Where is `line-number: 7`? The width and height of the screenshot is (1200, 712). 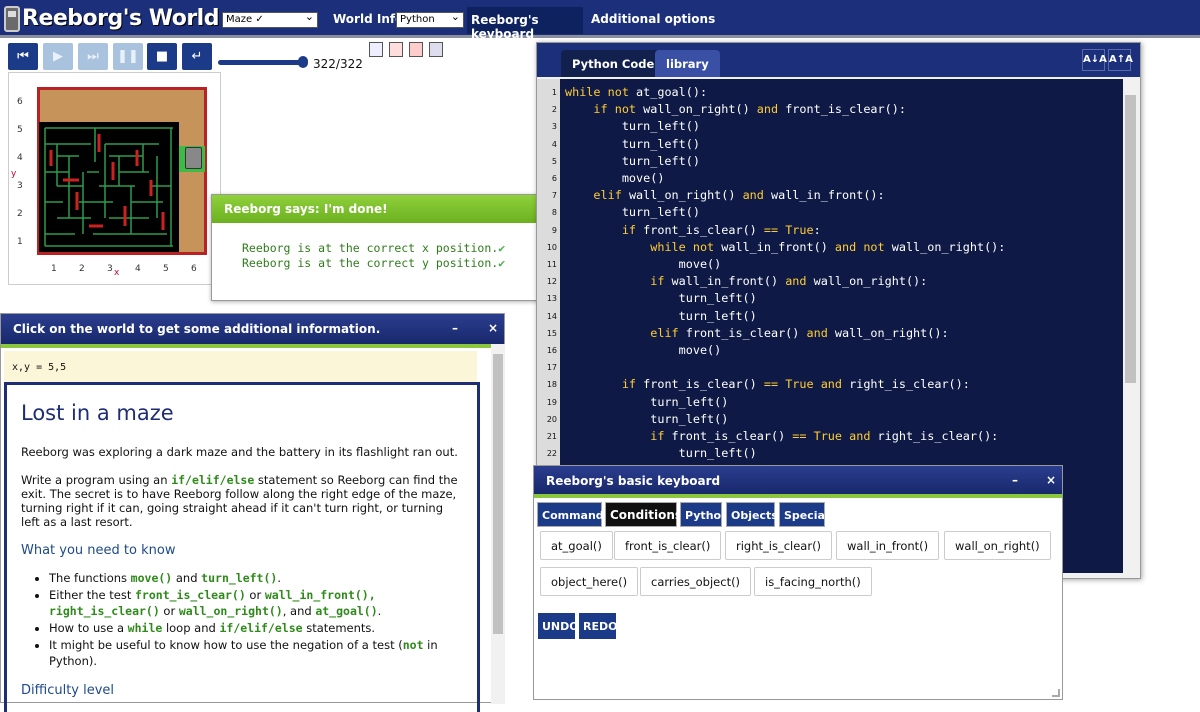
line-number: 7 is located at coordinates (554, 196).